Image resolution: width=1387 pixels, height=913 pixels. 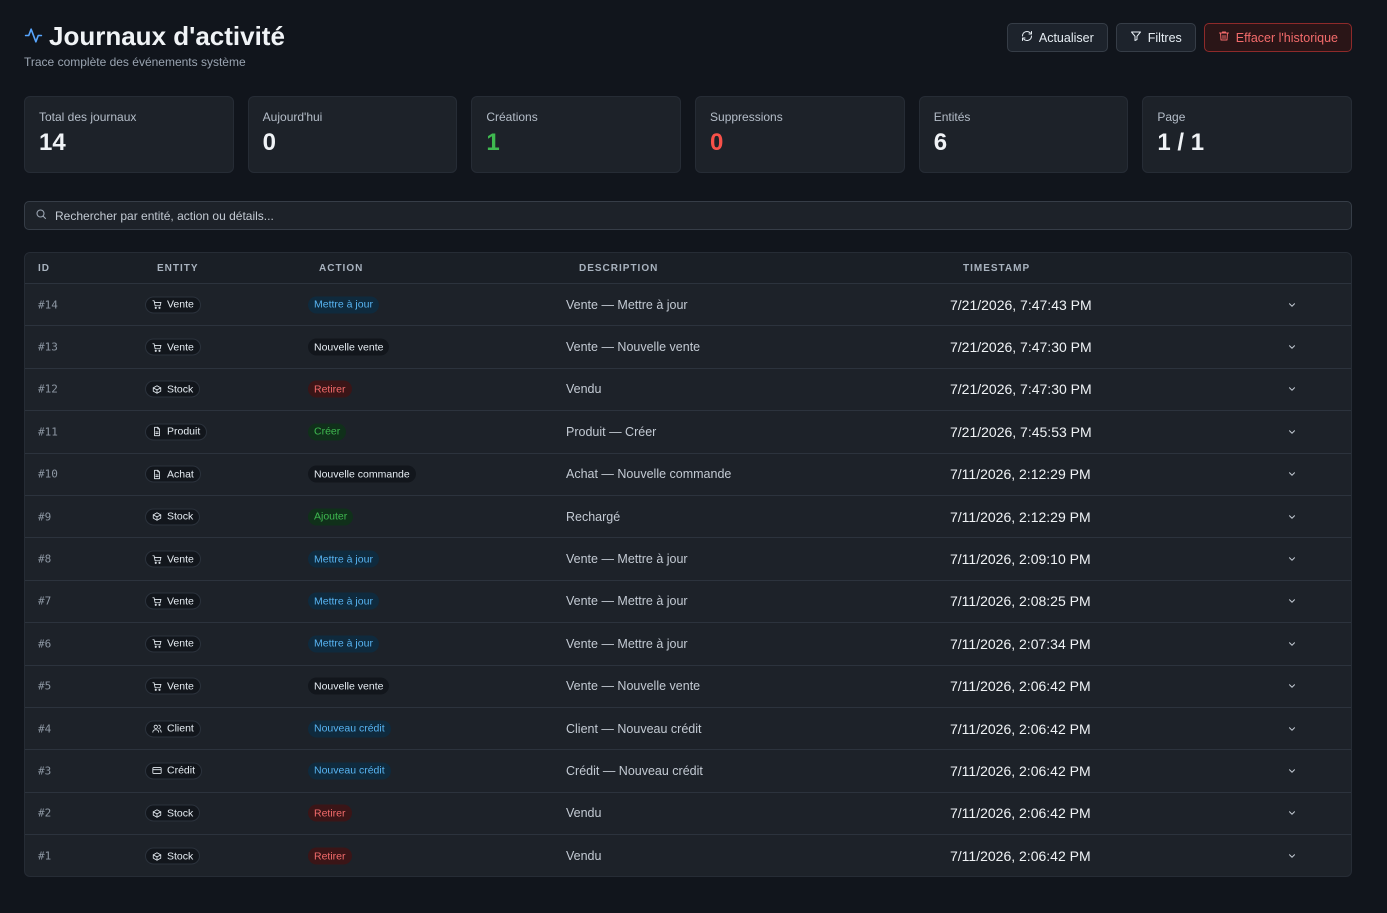 What do you see at coordinates (688, 855) in the screenshot?
I see `table-row: #1 Stock Retirer Vendu 7/11/2026, 2:06:42 PM` at bounding box center [688, 855].